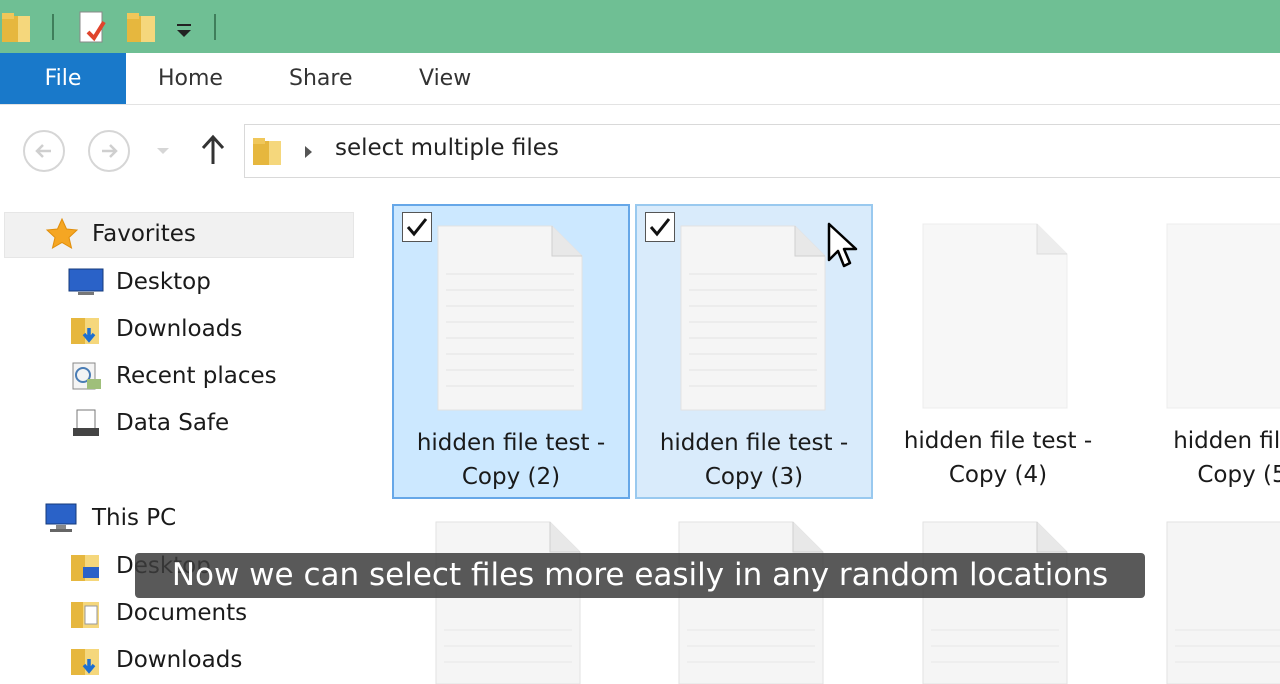  What do you see at coordinates (308, 152) in the screenshot?
I see `breadcrumb-chevron-icon` at bounding box center [308, 152].